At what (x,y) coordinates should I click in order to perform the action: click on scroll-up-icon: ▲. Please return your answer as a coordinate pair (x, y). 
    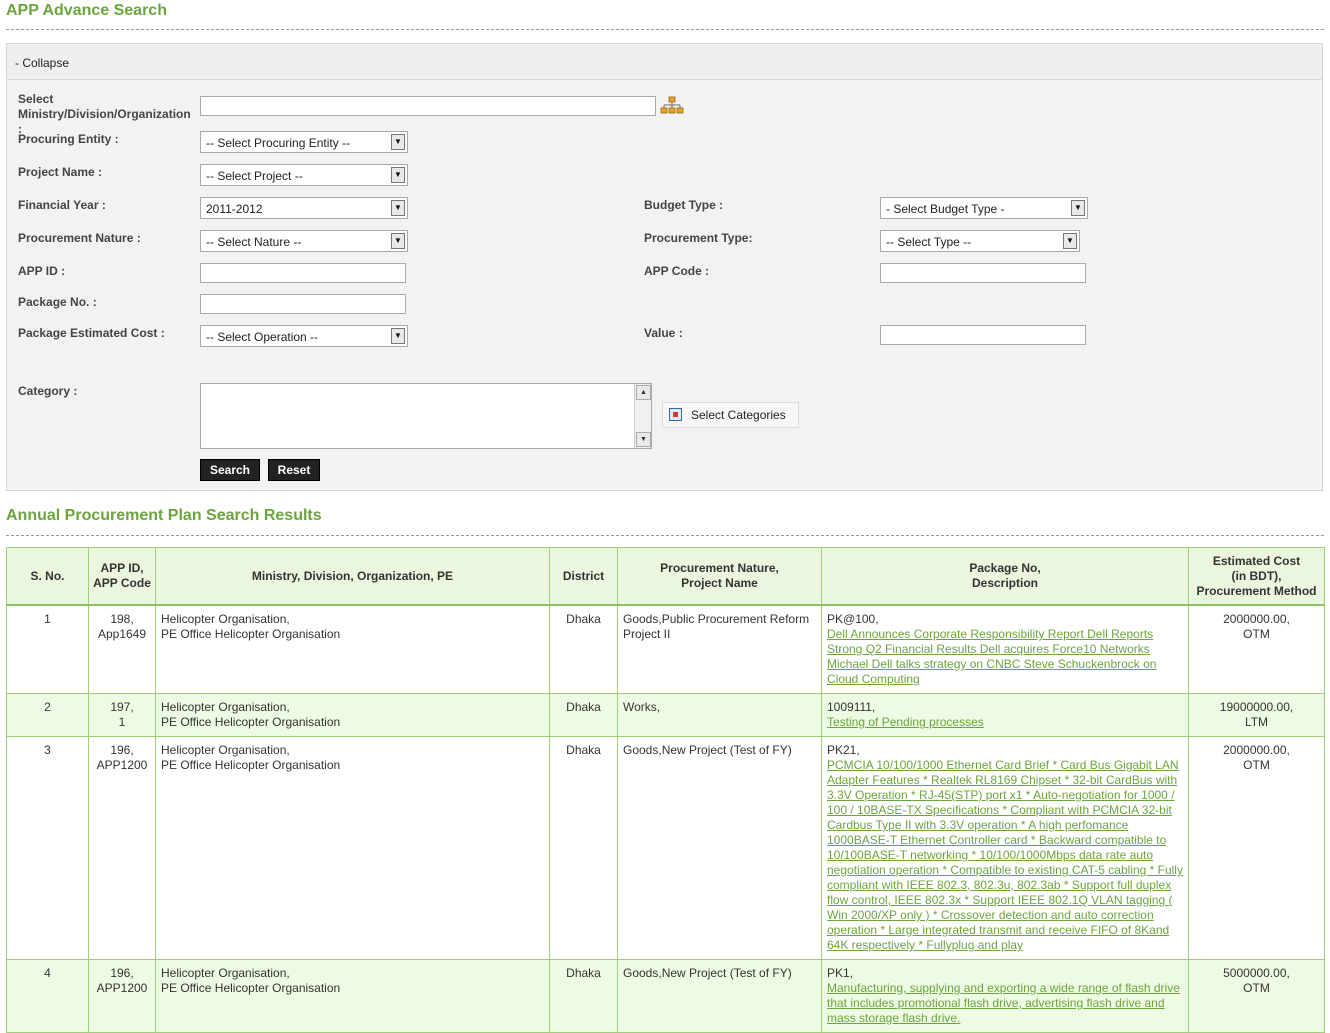
    Looking at the image, I should click on (643, 392).